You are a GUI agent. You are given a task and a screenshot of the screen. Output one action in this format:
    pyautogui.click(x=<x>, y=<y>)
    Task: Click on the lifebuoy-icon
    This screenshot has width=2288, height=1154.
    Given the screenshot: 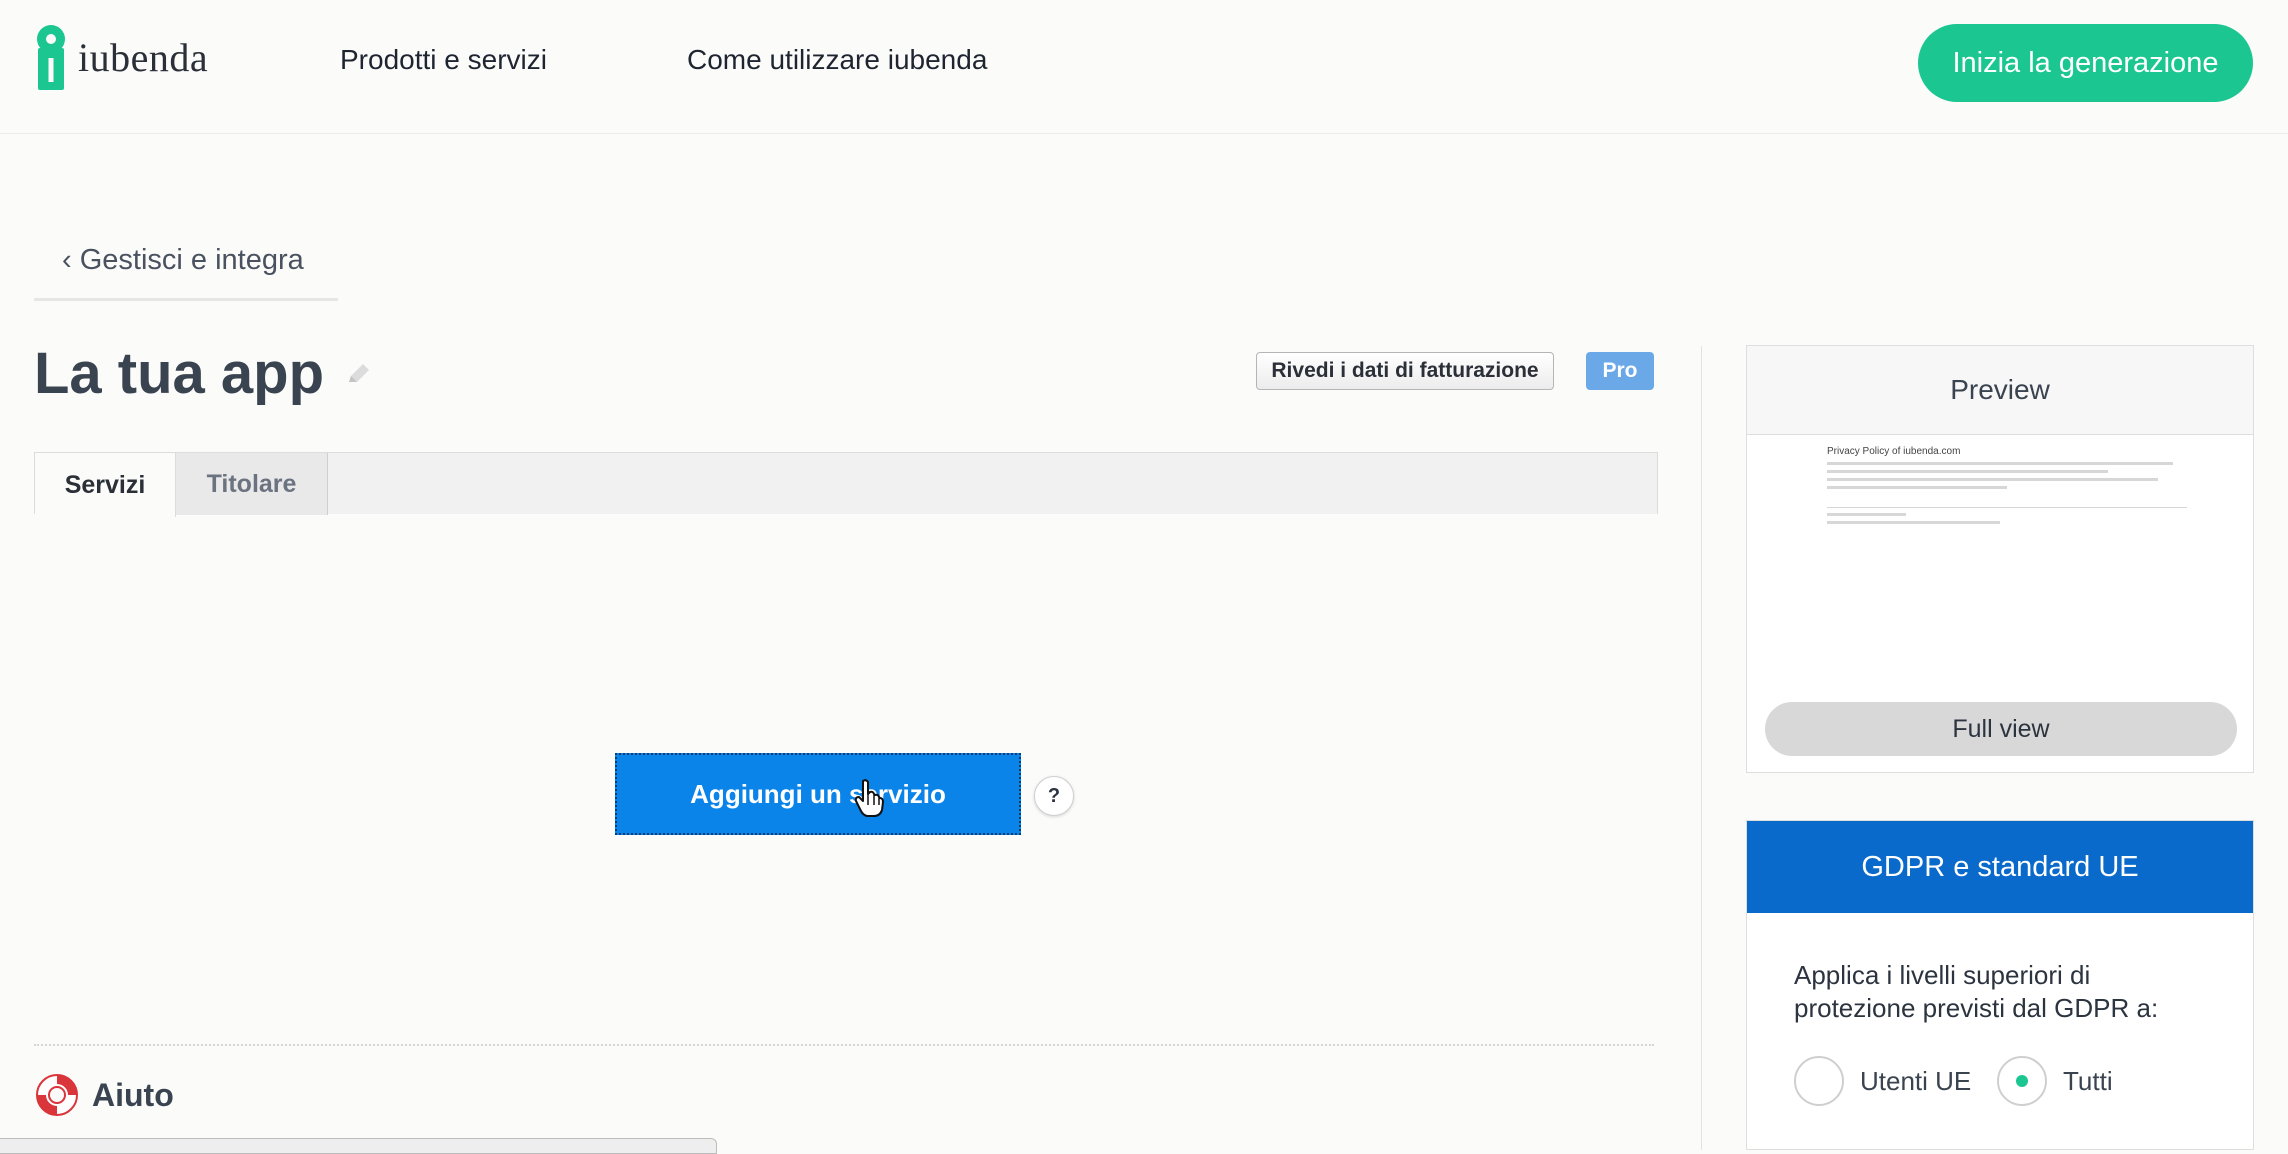 What is the action you would take?
    pyautogui.click(x=57, y=1095)
    